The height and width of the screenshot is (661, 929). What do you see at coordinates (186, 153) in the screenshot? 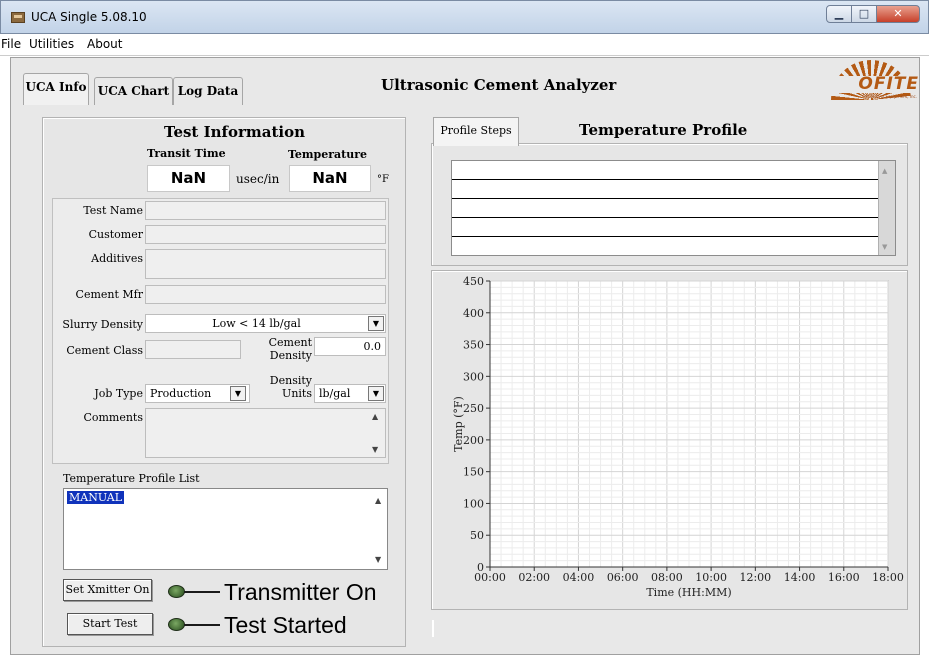
I see `transit-time-label: Transit Time` at bounding box center [186, 153].